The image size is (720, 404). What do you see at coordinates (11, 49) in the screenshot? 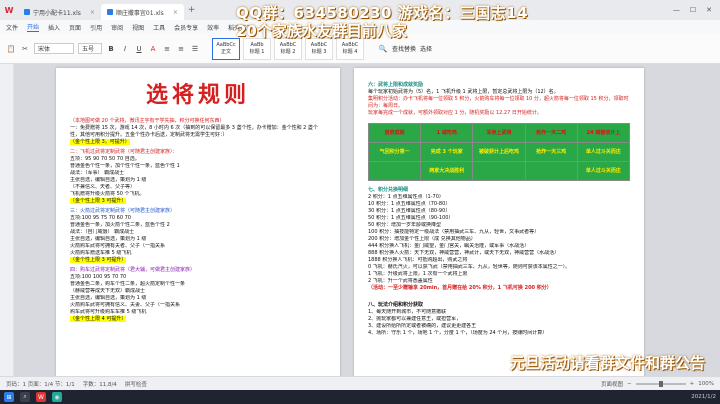
I see `paste-icon: 📋` at bounding box center [11, 49].